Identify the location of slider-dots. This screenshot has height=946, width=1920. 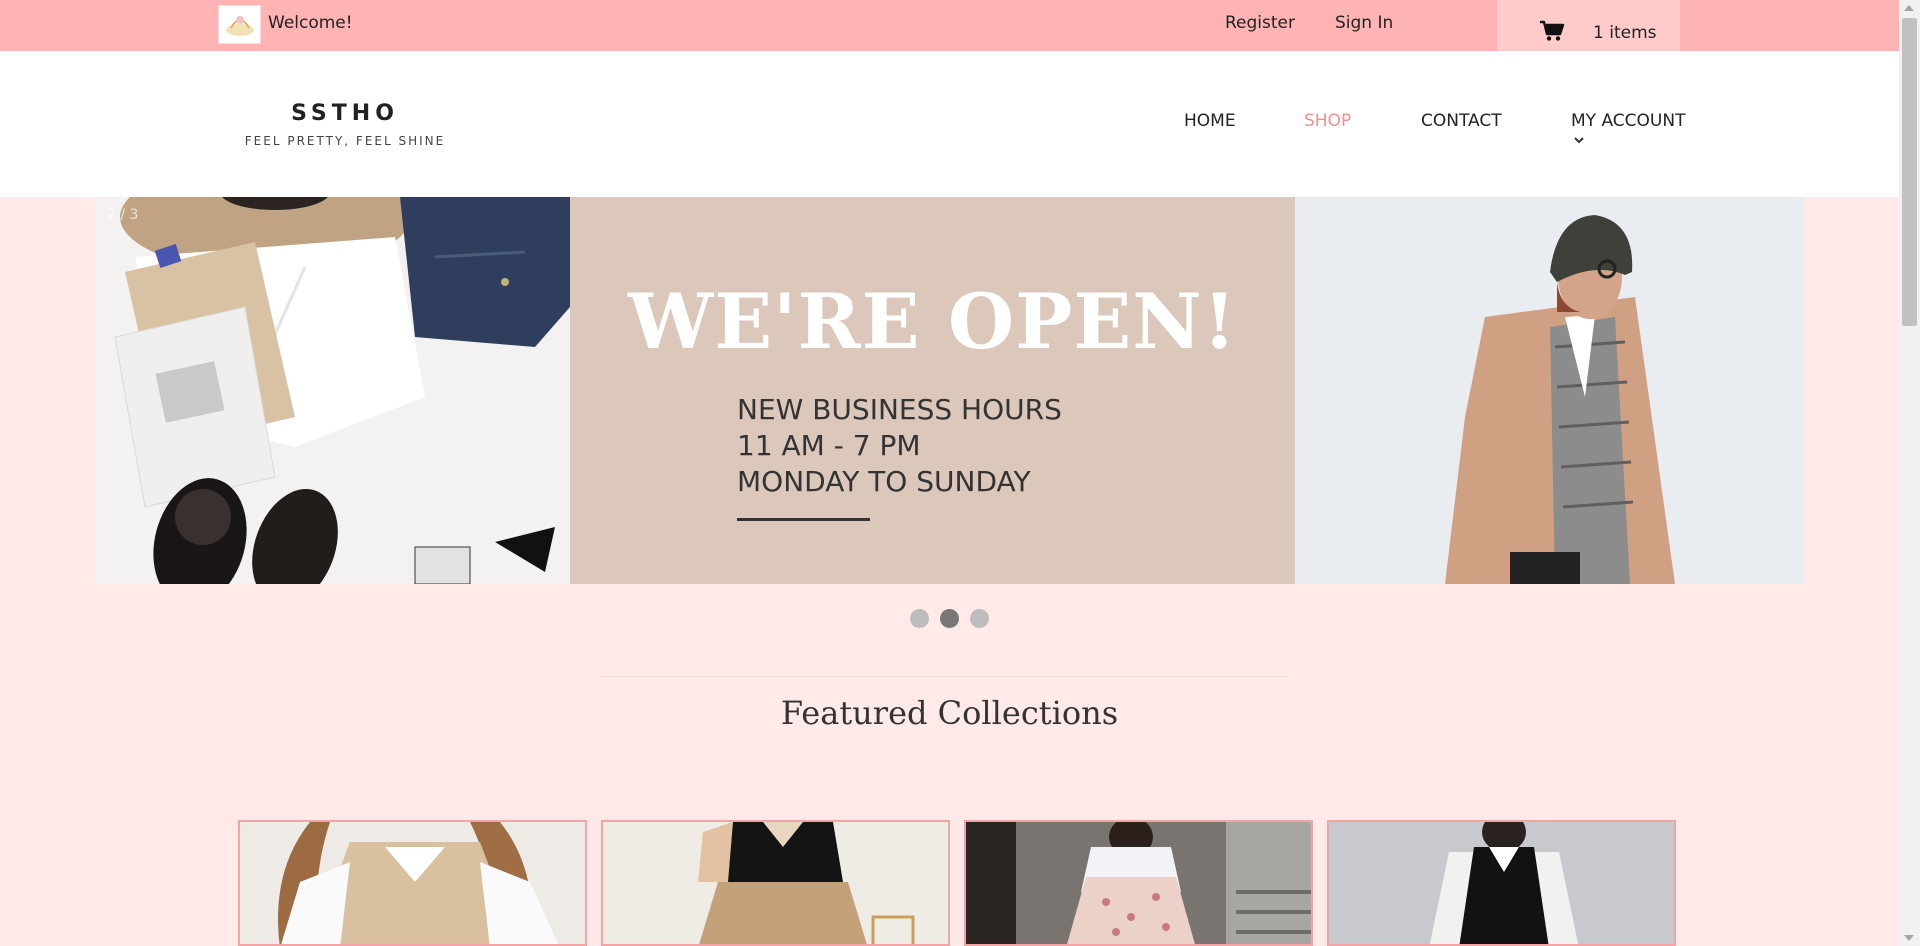
(949, 618).